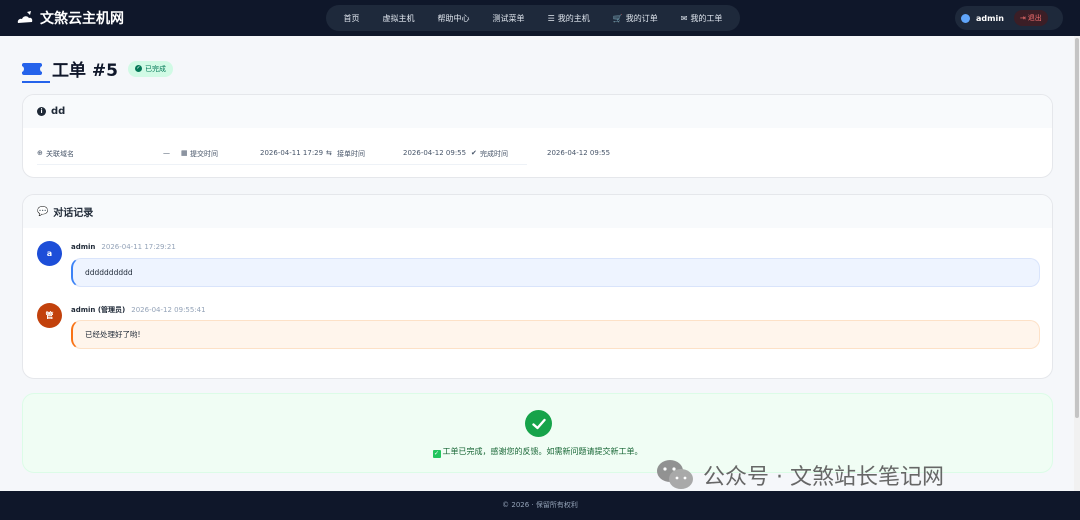 The image size is (1080, 520). What do you see at coordinates (82, 19) in the screenshot?
I see `brand-name: 文煞云主机网` at bounding box center [82, 19].